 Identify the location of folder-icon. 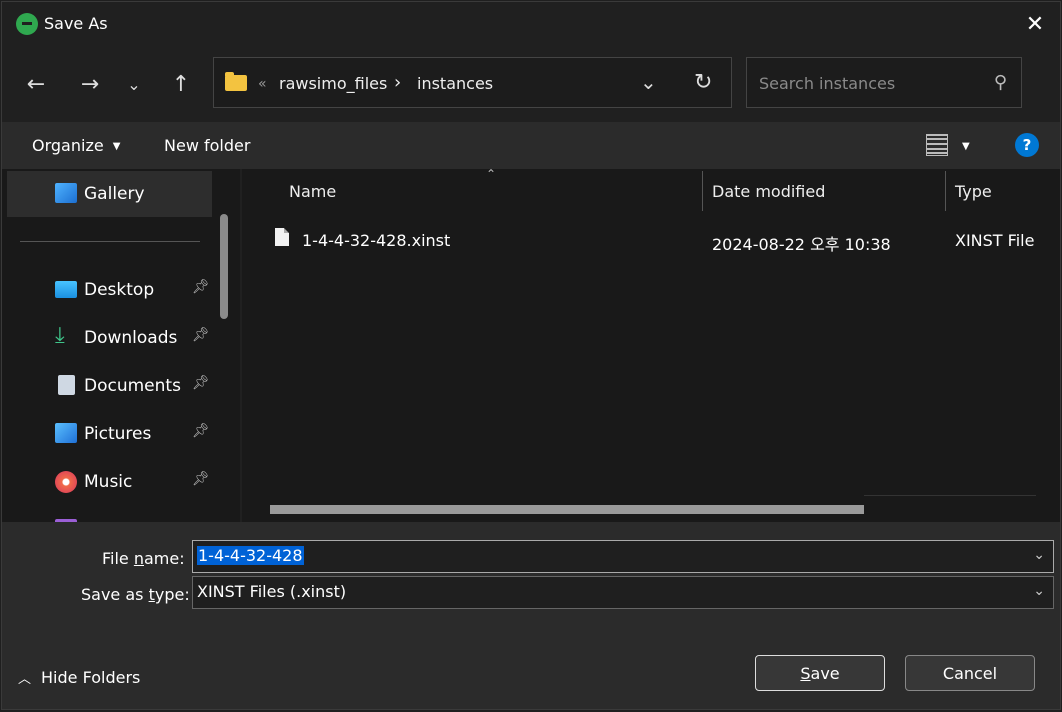
(236, 81).